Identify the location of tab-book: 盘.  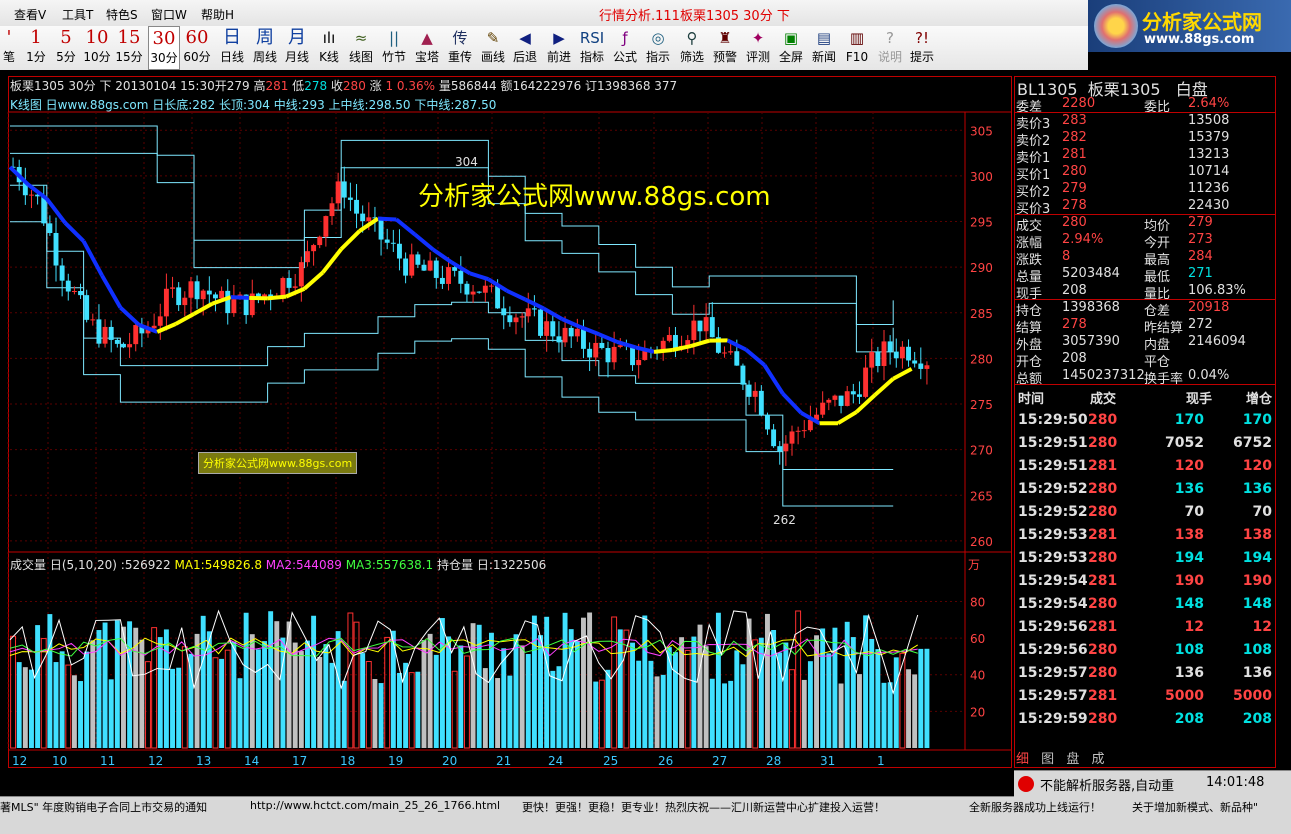
(1072, 759).